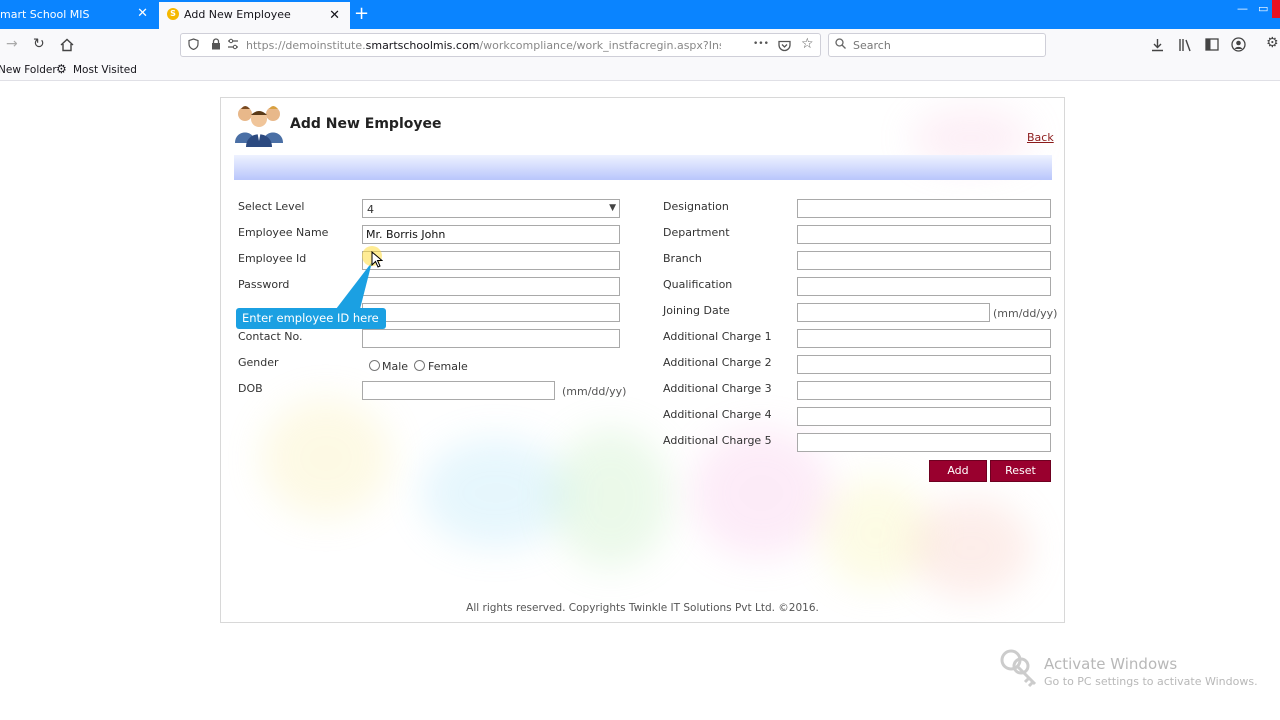 The height and width of the screenshot is (720, 1280). Describe the element at coordinates (311, 318) in the screenshot. I see `tooltip: Enter employee ID here` at that location.